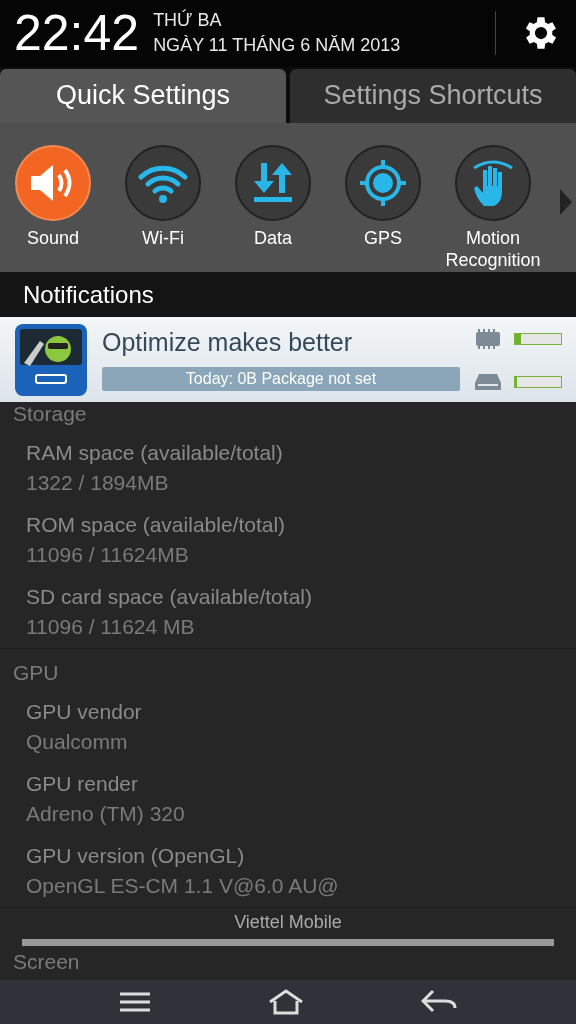 The height and width of the screenshot is (1024, 576). What do you see at coordinates (163, 197) in the screenshot?
I see `quick-toggle: Wi-Fi` at bounding box center [163, 197].